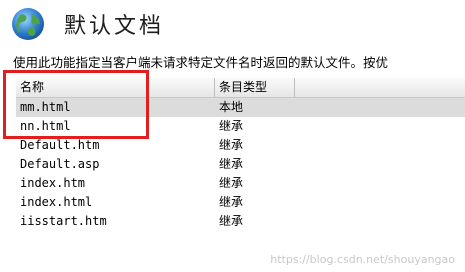  Describe the element at coordinates (60, 164) in the screenshot. I see `row-name: Default.asp` at that location.